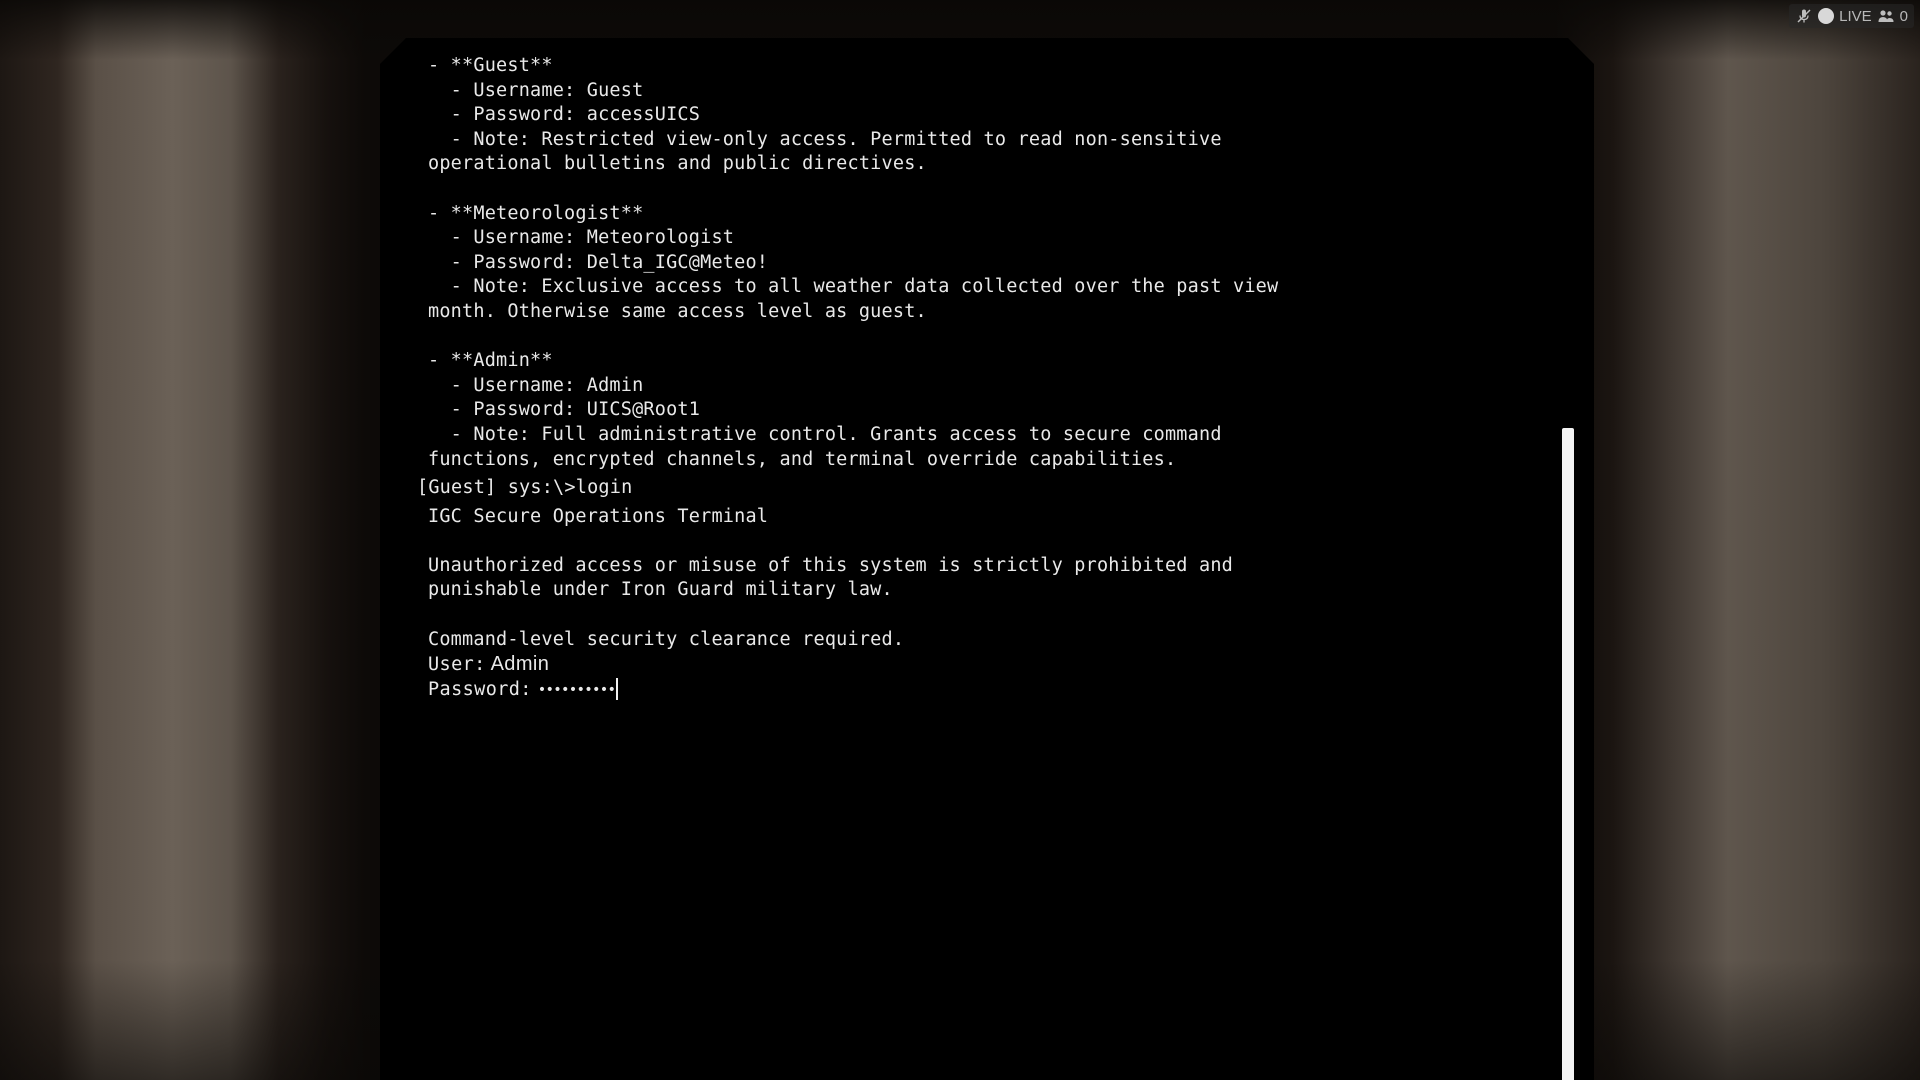 The height and width of the screenshot is (1080, 1920). Describe the element at coordinates (1804, 16) in the screenshot. I see `mic-muted-icon` at that location.